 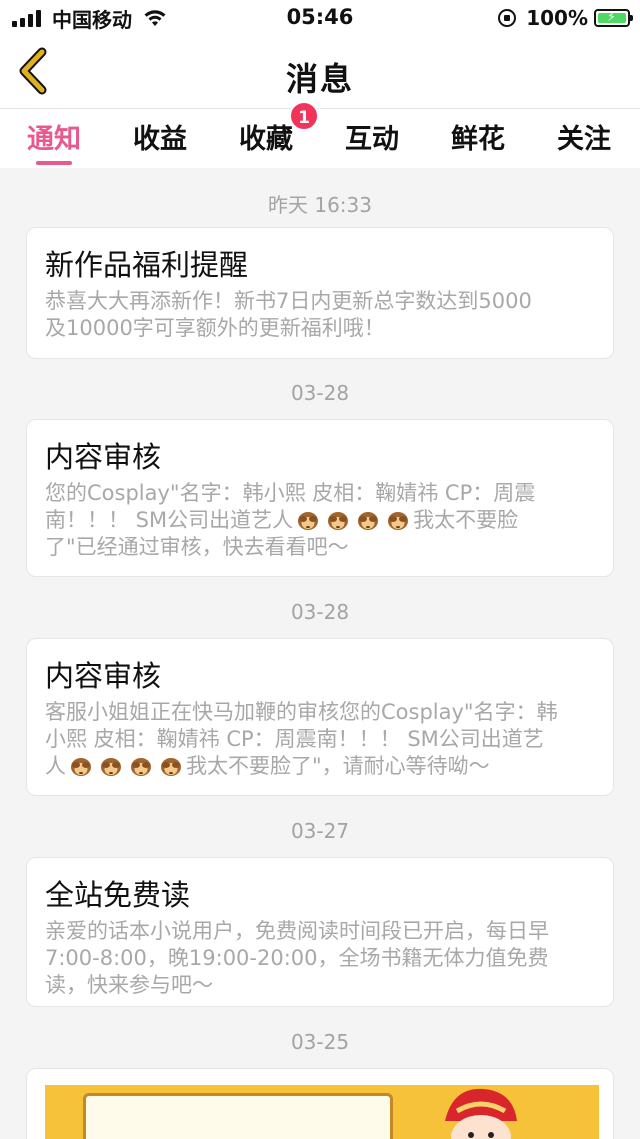 What do you see at coordinates (54, 163) in the screenshot?
I see `active-tab-indicator` at bounding box center [54, 163].